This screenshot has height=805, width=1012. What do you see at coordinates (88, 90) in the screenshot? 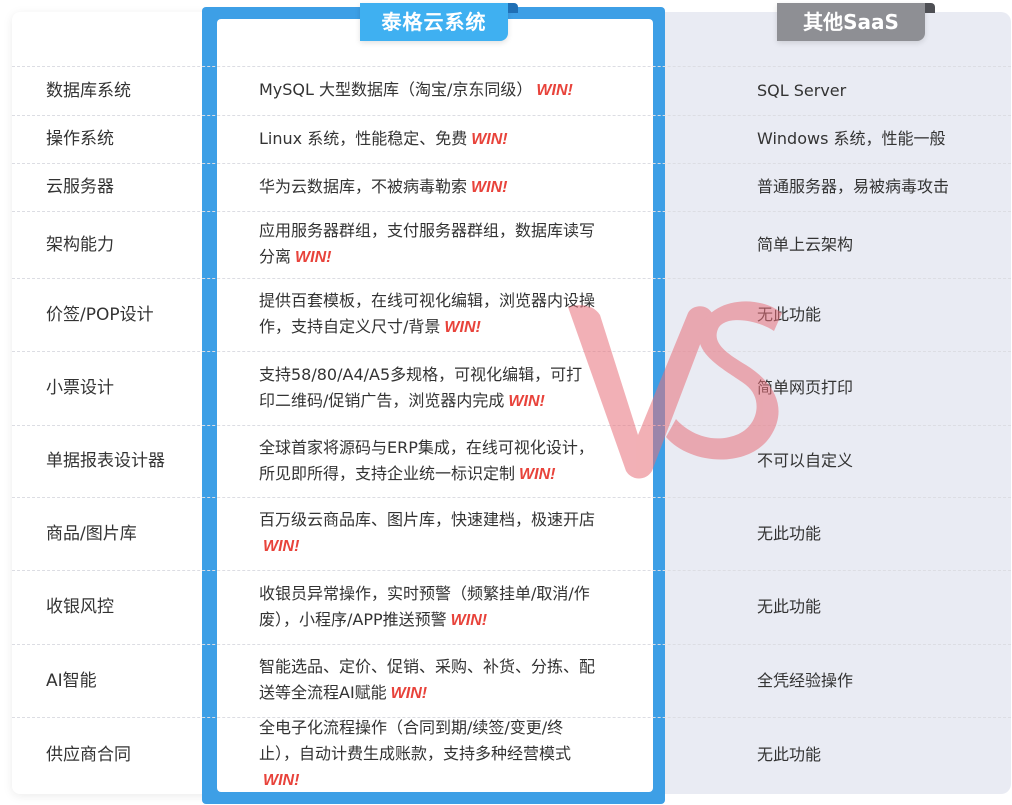
I see `row-category-text: 数据库系统` at bounding box center [88, 90].